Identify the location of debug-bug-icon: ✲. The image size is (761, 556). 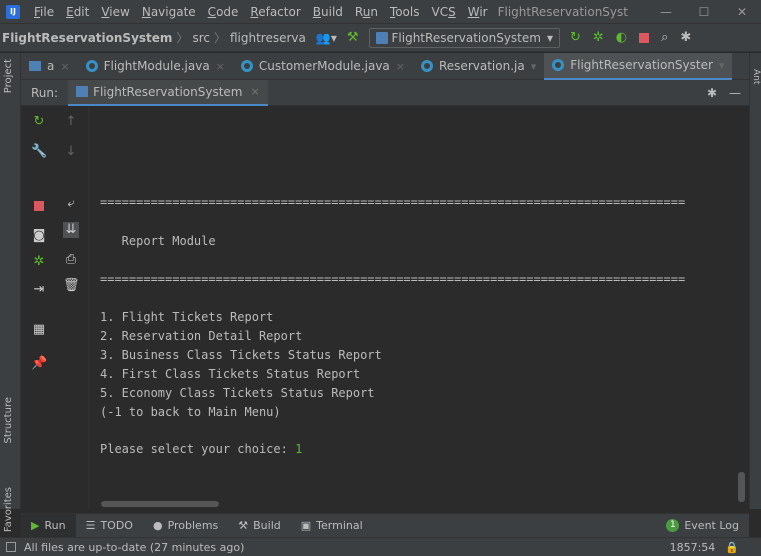
(598, 37).